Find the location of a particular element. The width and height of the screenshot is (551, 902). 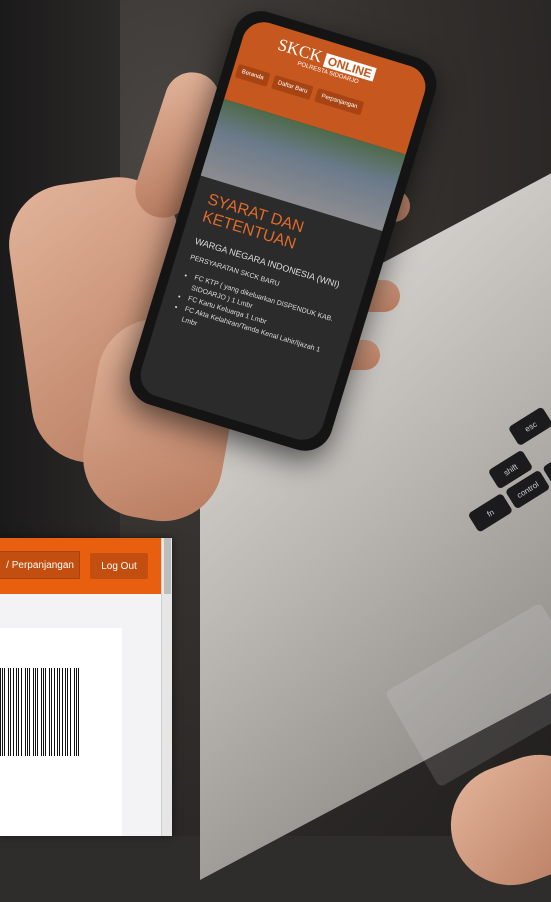

menu-item-daftar-baru: Daftar Baru is located at coordinates (292, 87).